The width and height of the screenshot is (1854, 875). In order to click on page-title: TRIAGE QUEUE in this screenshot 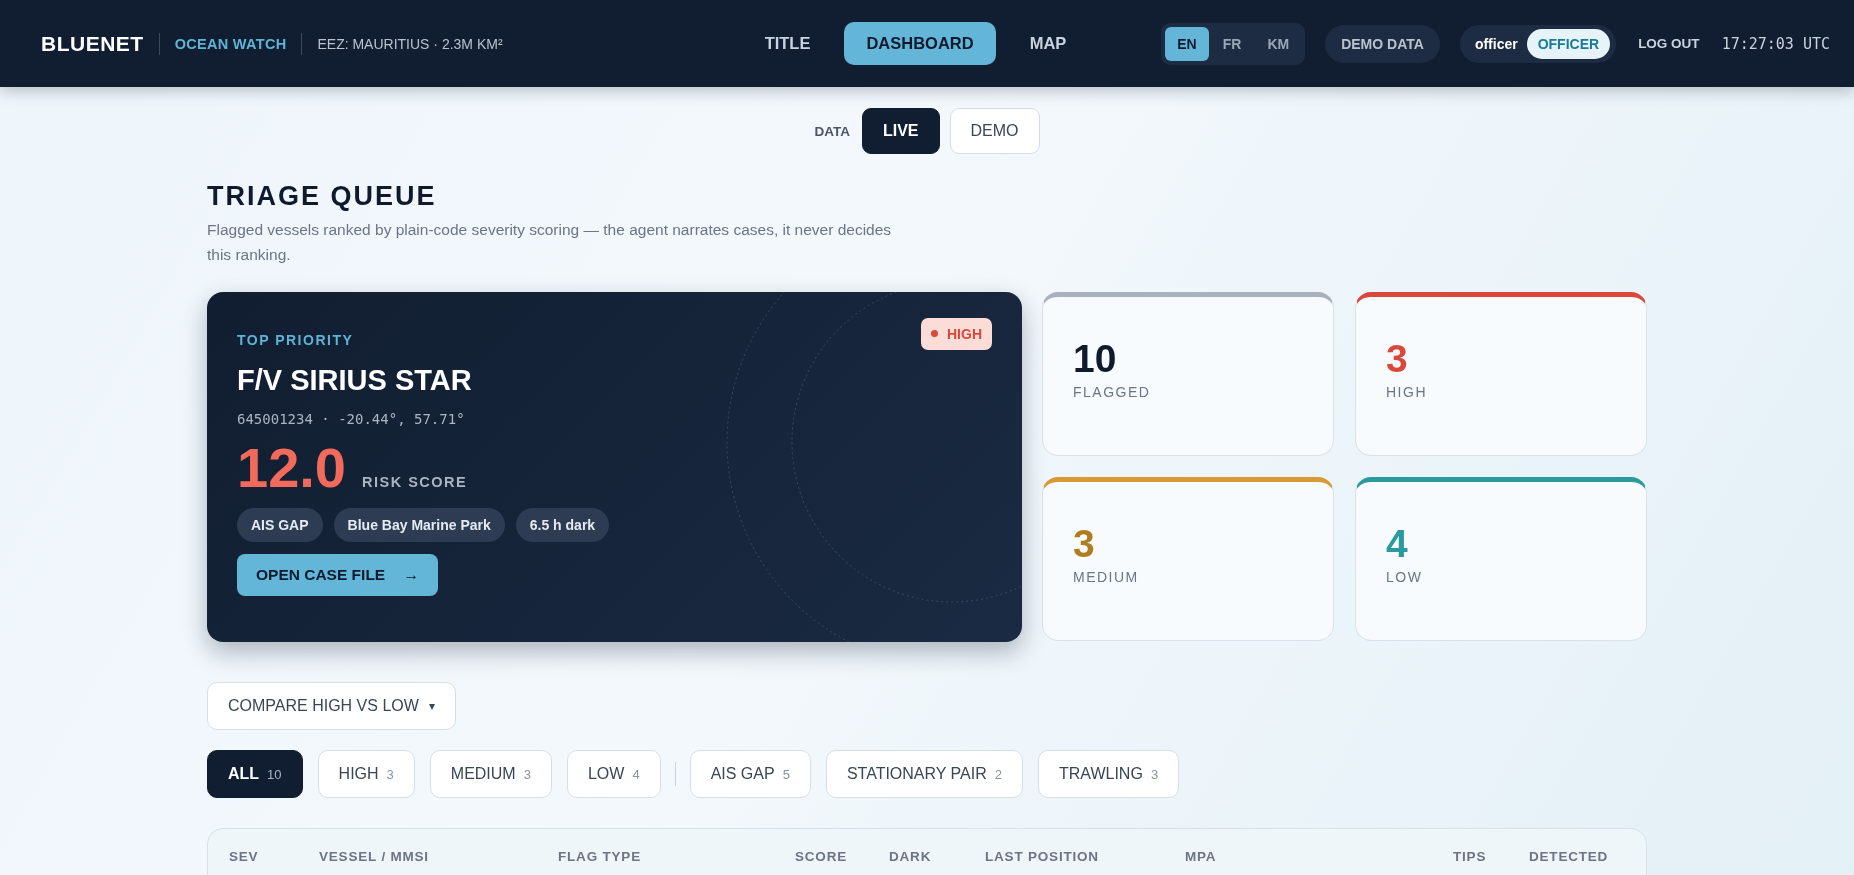, I will do `click(322, 196)`.